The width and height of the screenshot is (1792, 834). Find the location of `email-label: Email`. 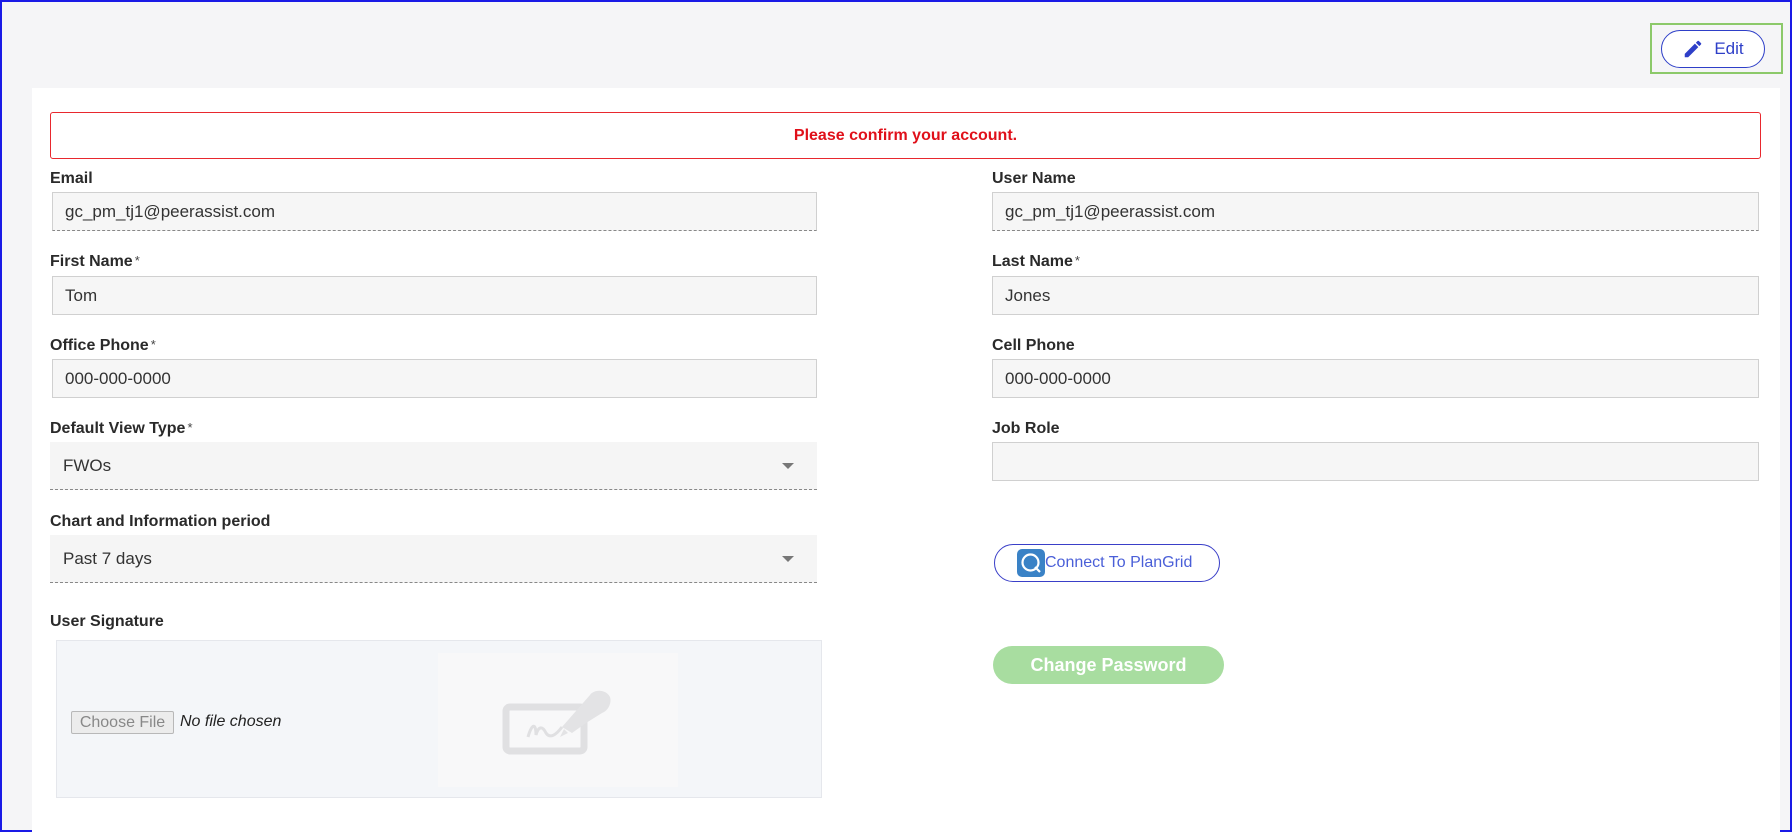

email-label: Email is located at coordinates (71, 178).